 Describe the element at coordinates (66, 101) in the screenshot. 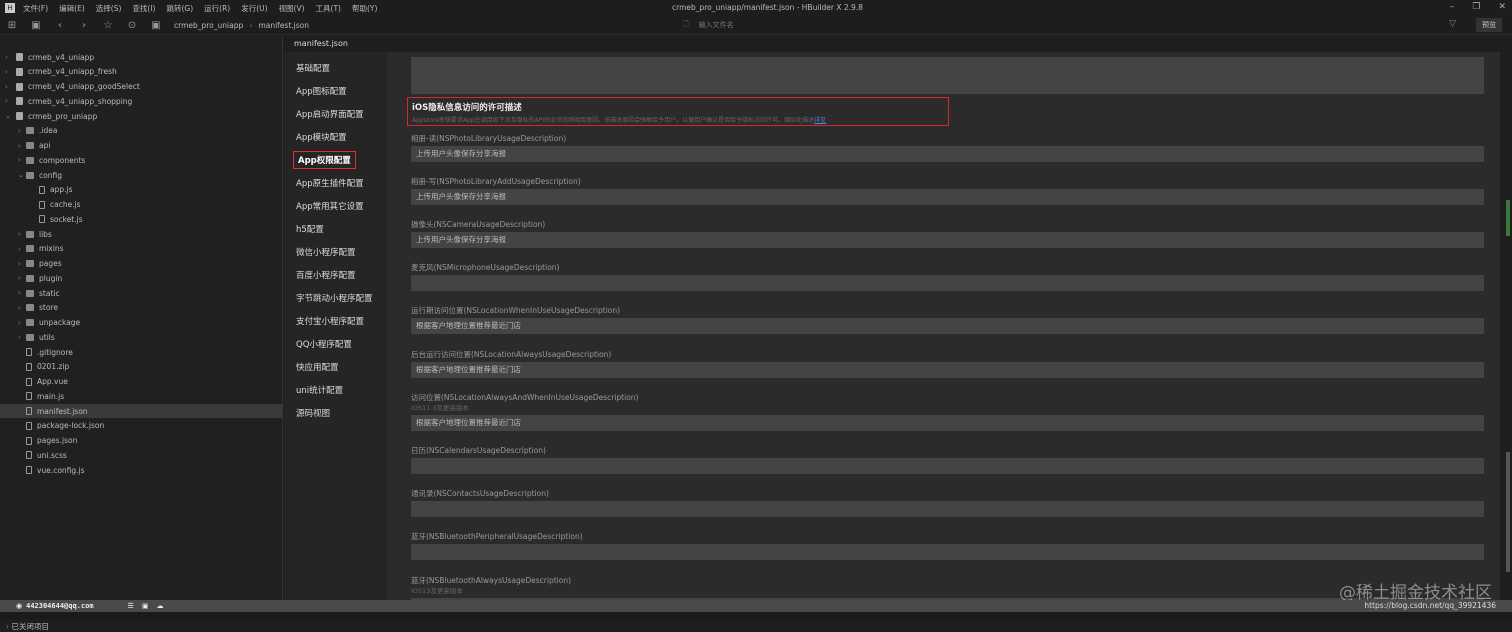

I see `tree-item: › crmeb_v4_uniapp_shopping` at that location.